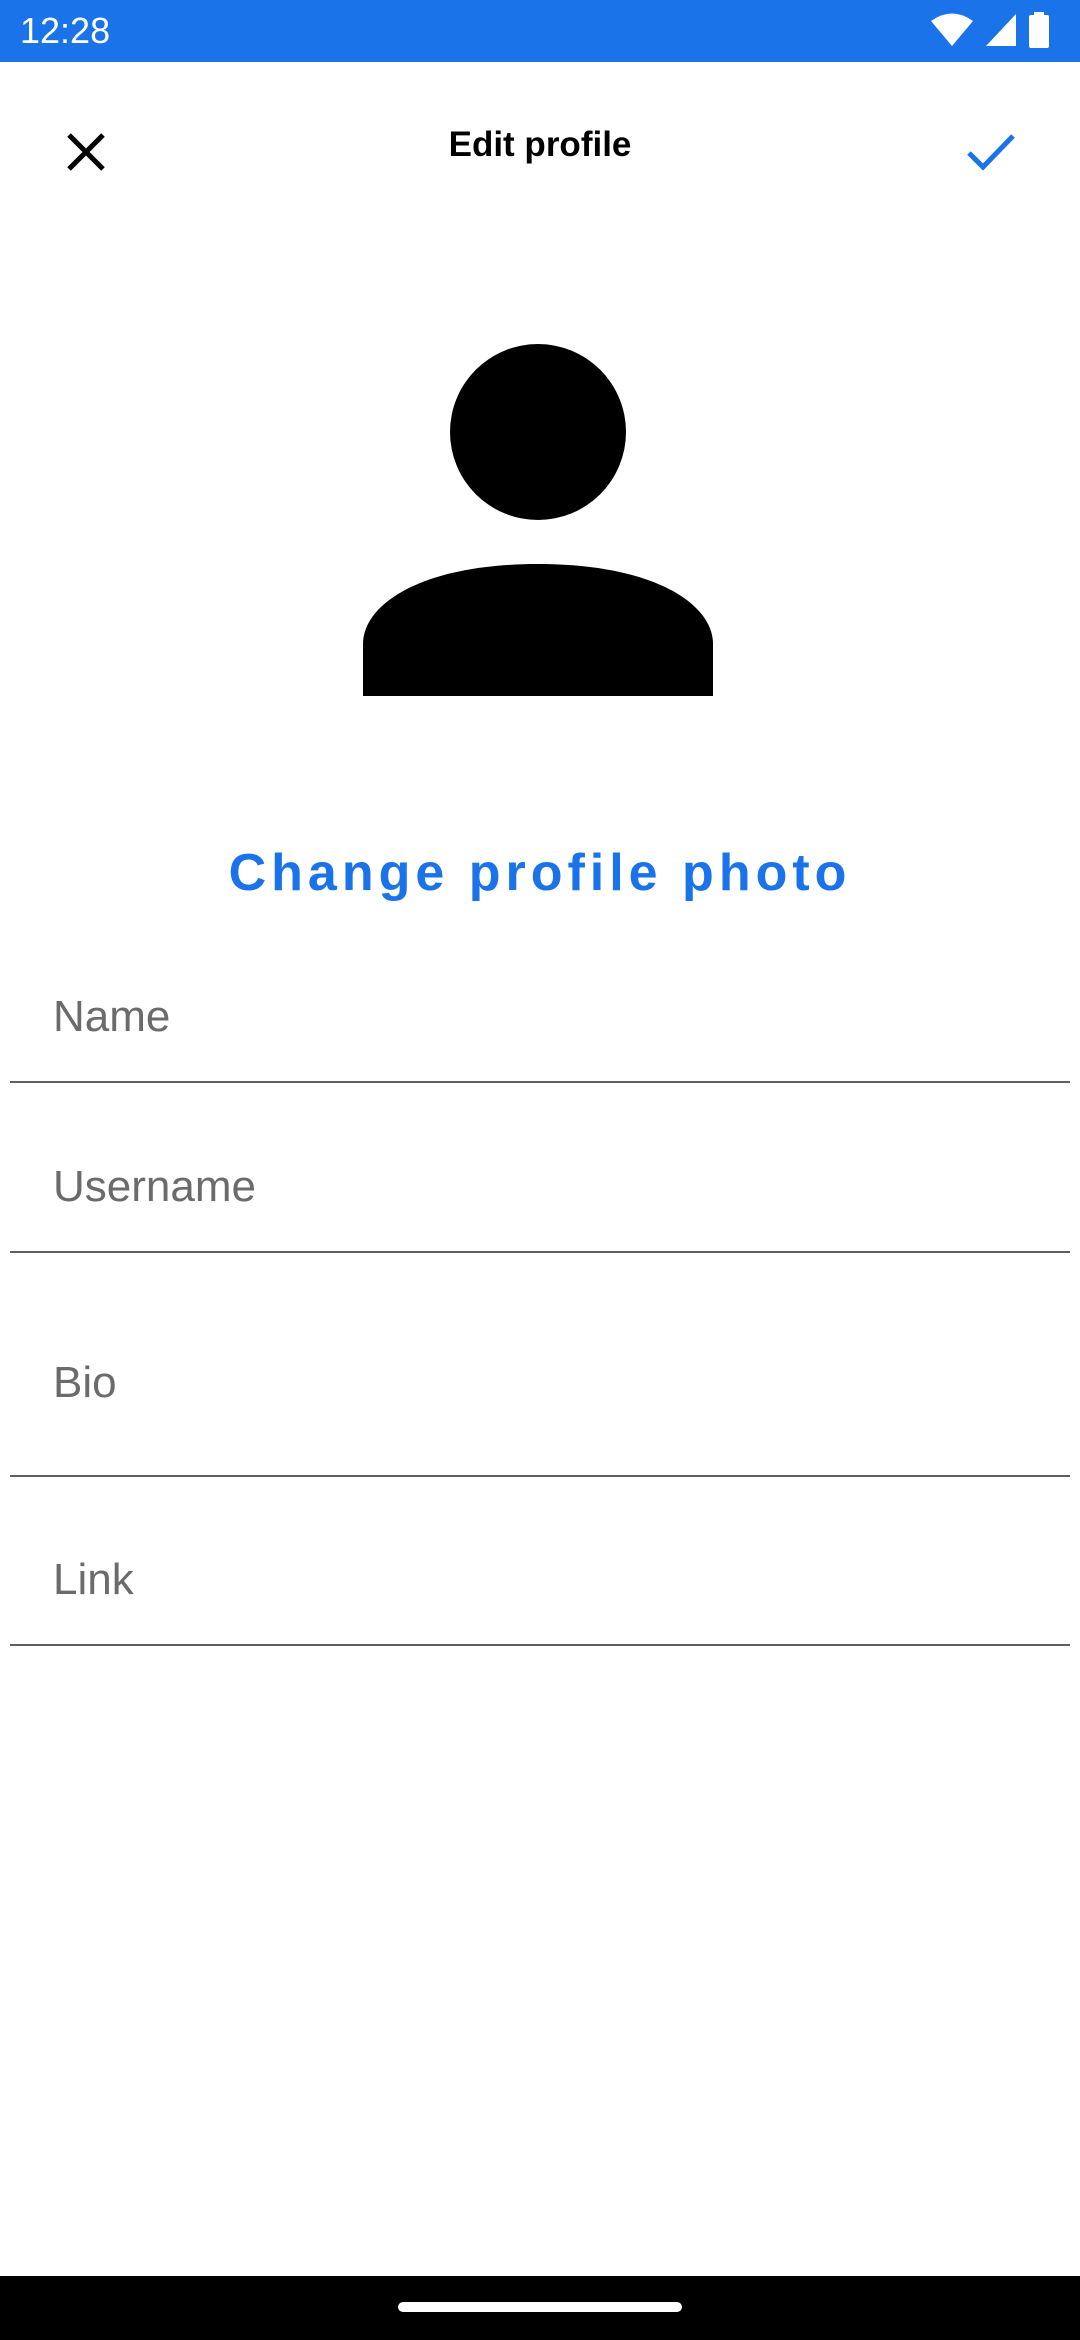  What do you see at coordinates (551, 1187) in the screenshot?
I see `username-field` at bounding box center [551, 1187].